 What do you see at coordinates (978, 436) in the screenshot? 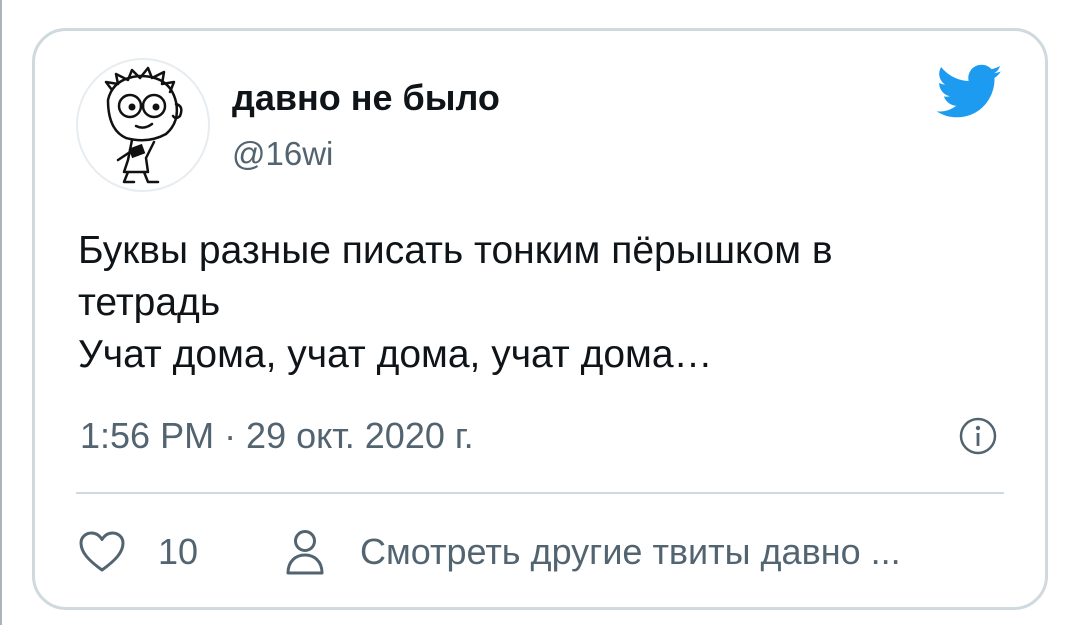
I see `info-icon` at bounding box center [978, 436].